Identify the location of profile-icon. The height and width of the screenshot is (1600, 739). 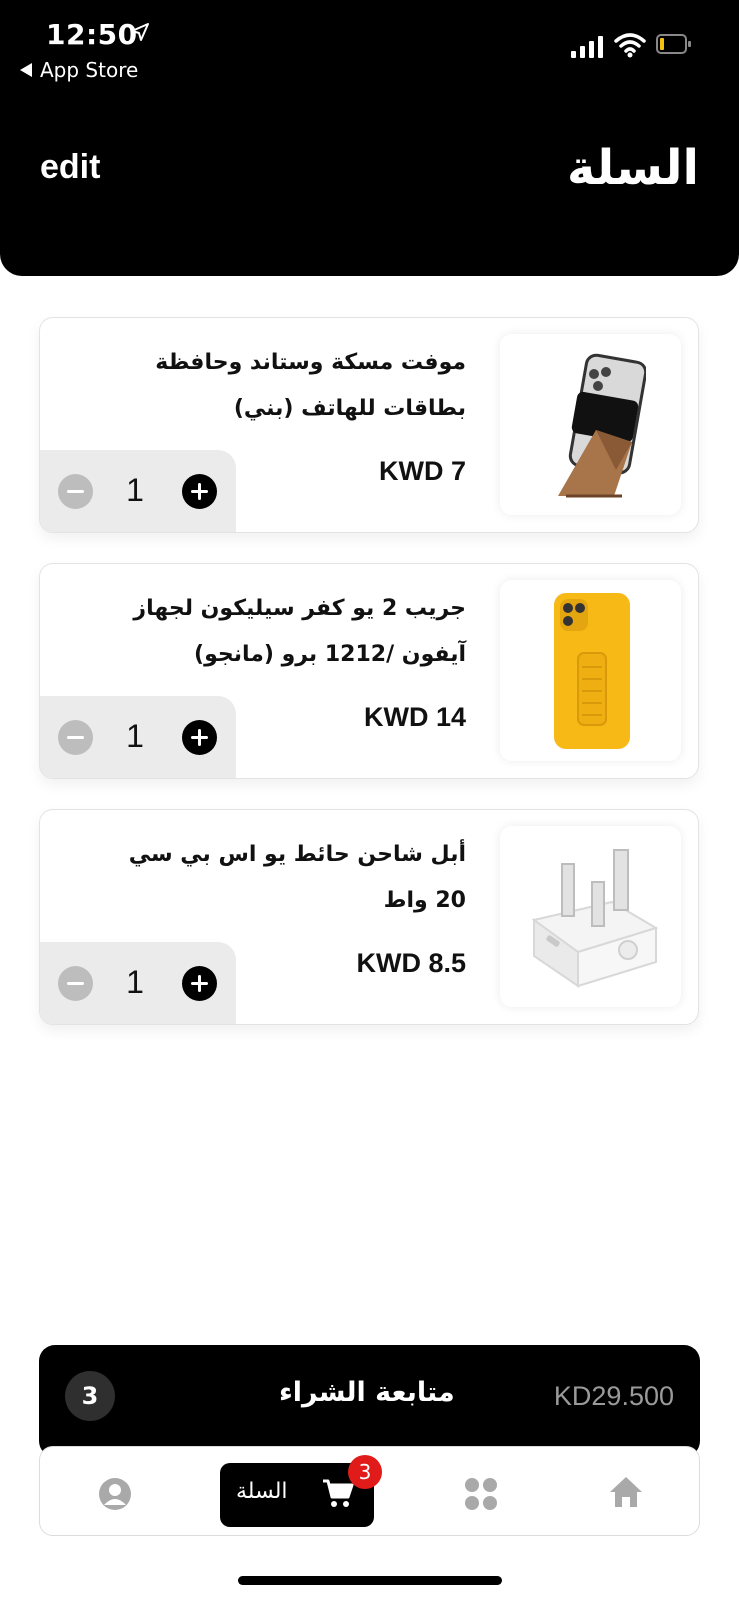
(115, 1494).